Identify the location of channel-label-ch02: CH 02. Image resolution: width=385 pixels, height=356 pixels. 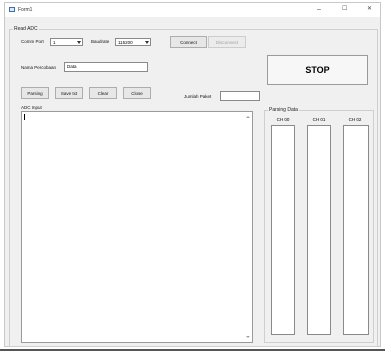
(355, 119).